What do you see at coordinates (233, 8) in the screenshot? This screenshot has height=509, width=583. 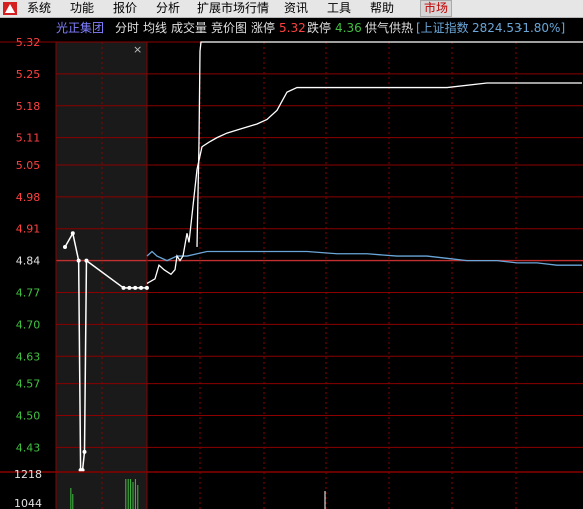 I see `menu-extended-market: 扩展市场行情` at bounding box center [233, 8].